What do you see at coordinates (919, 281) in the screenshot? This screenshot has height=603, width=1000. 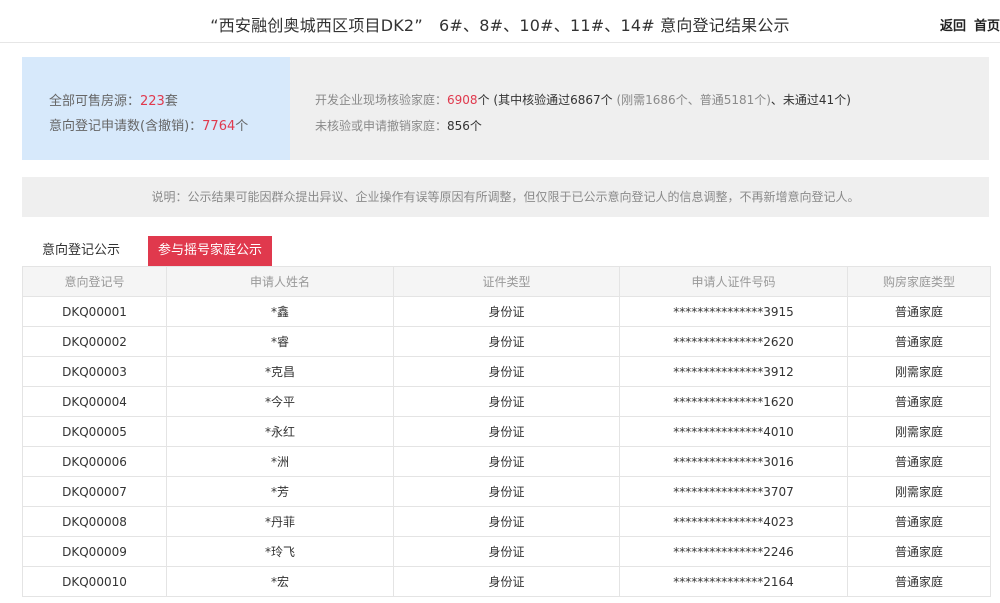 I see `column-header: 购房家庭类型` at bounding box center [919, 281].